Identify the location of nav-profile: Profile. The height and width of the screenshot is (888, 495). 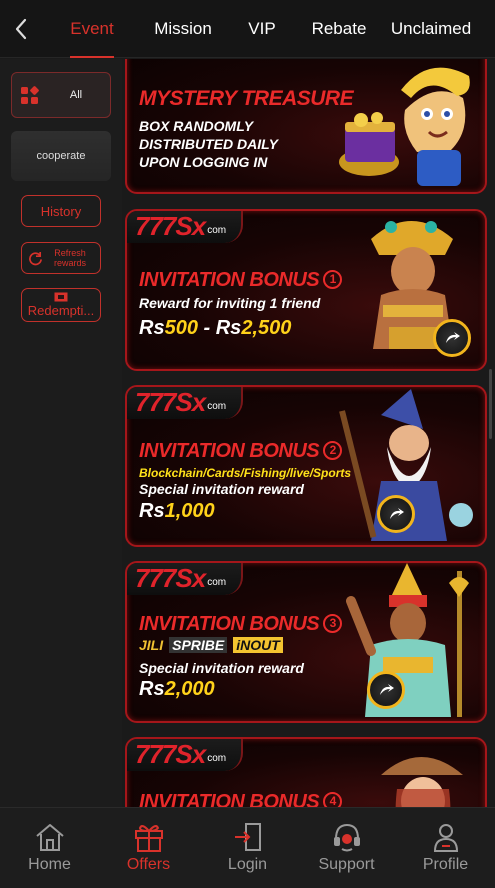
(445, 848).